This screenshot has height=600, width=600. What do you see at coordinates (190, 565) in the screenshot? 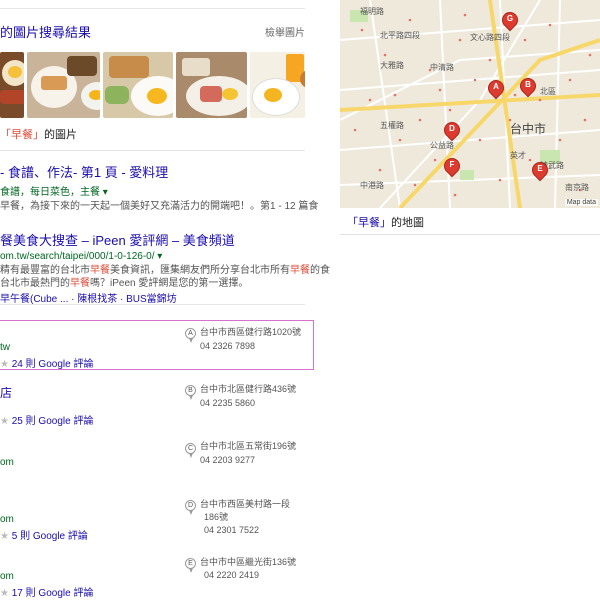
I see `location-pin-icon: E` at bounding box center [190, 565].